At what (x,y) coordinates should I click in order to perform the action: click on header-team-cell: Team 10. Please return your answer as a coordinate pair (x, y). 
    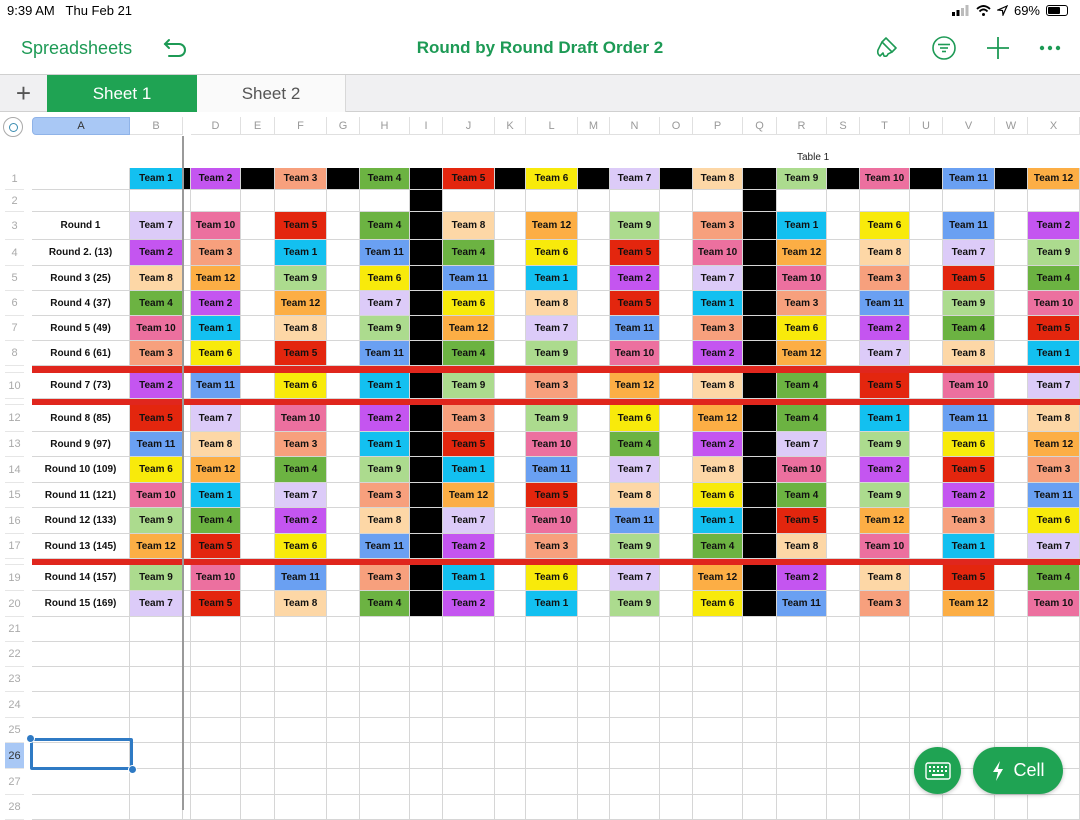
    Looking at the image, I should click on (885, 179).